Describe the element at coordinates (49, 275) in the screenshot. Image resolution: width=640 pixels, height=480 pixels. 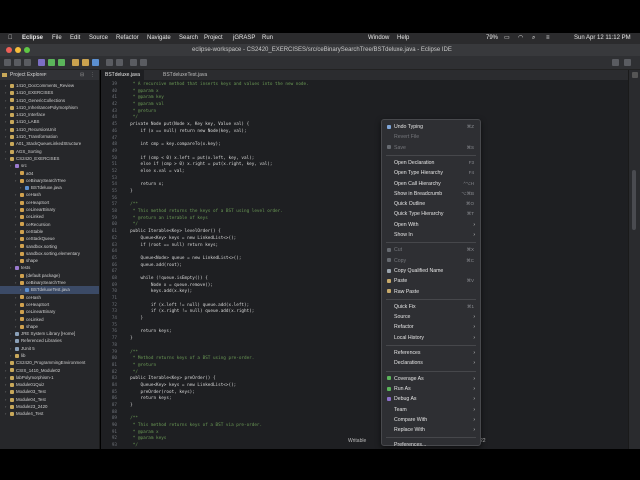
I see `tree-item: › (default package)` at that location.